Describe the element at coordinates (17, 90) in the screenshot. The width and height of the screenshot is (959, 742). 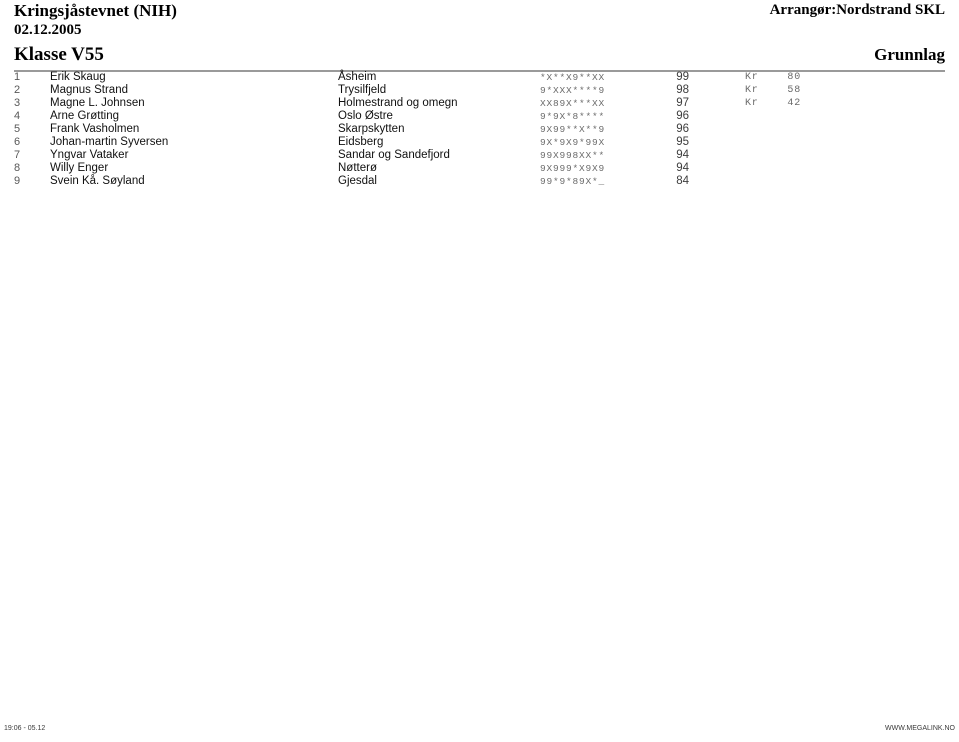
I see `result-rank: 2` at that location.